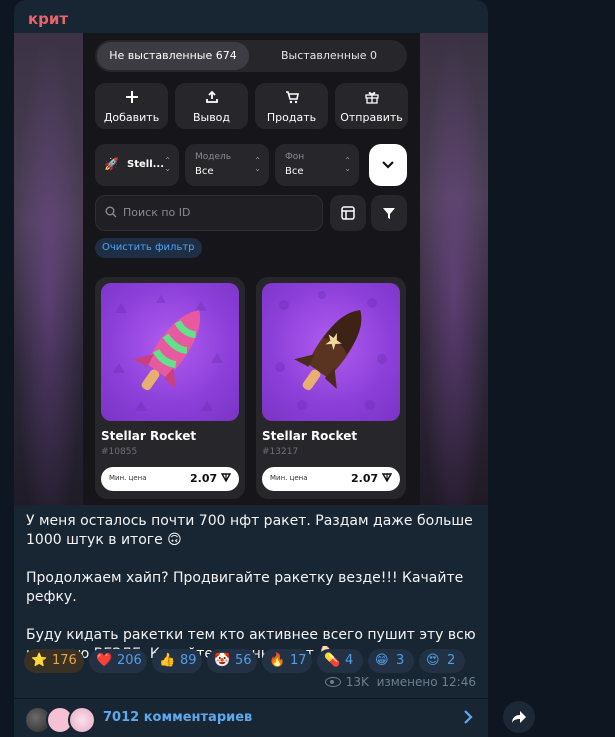  What do you see at coordinates (178, 717) in the screenshot?
I see `comments-label: 7012 комментариев` at bounding box center [178, 717].